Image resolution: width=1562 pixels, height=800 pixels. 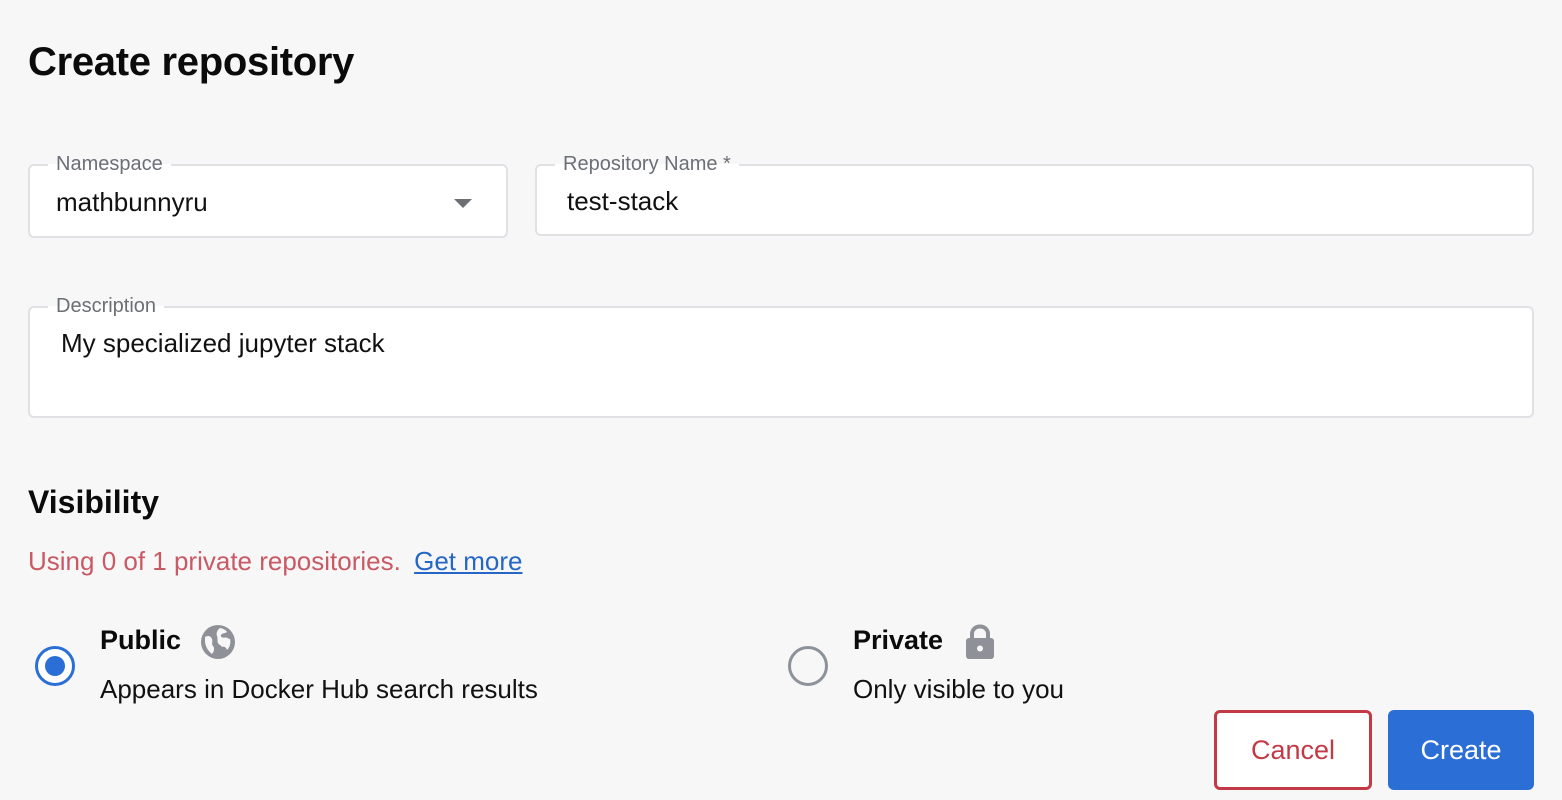 What do you see at coordinates (1293, 750) in the screenshot?
I see `cancel-button: Cancel` at bounding box center [1293, 750].